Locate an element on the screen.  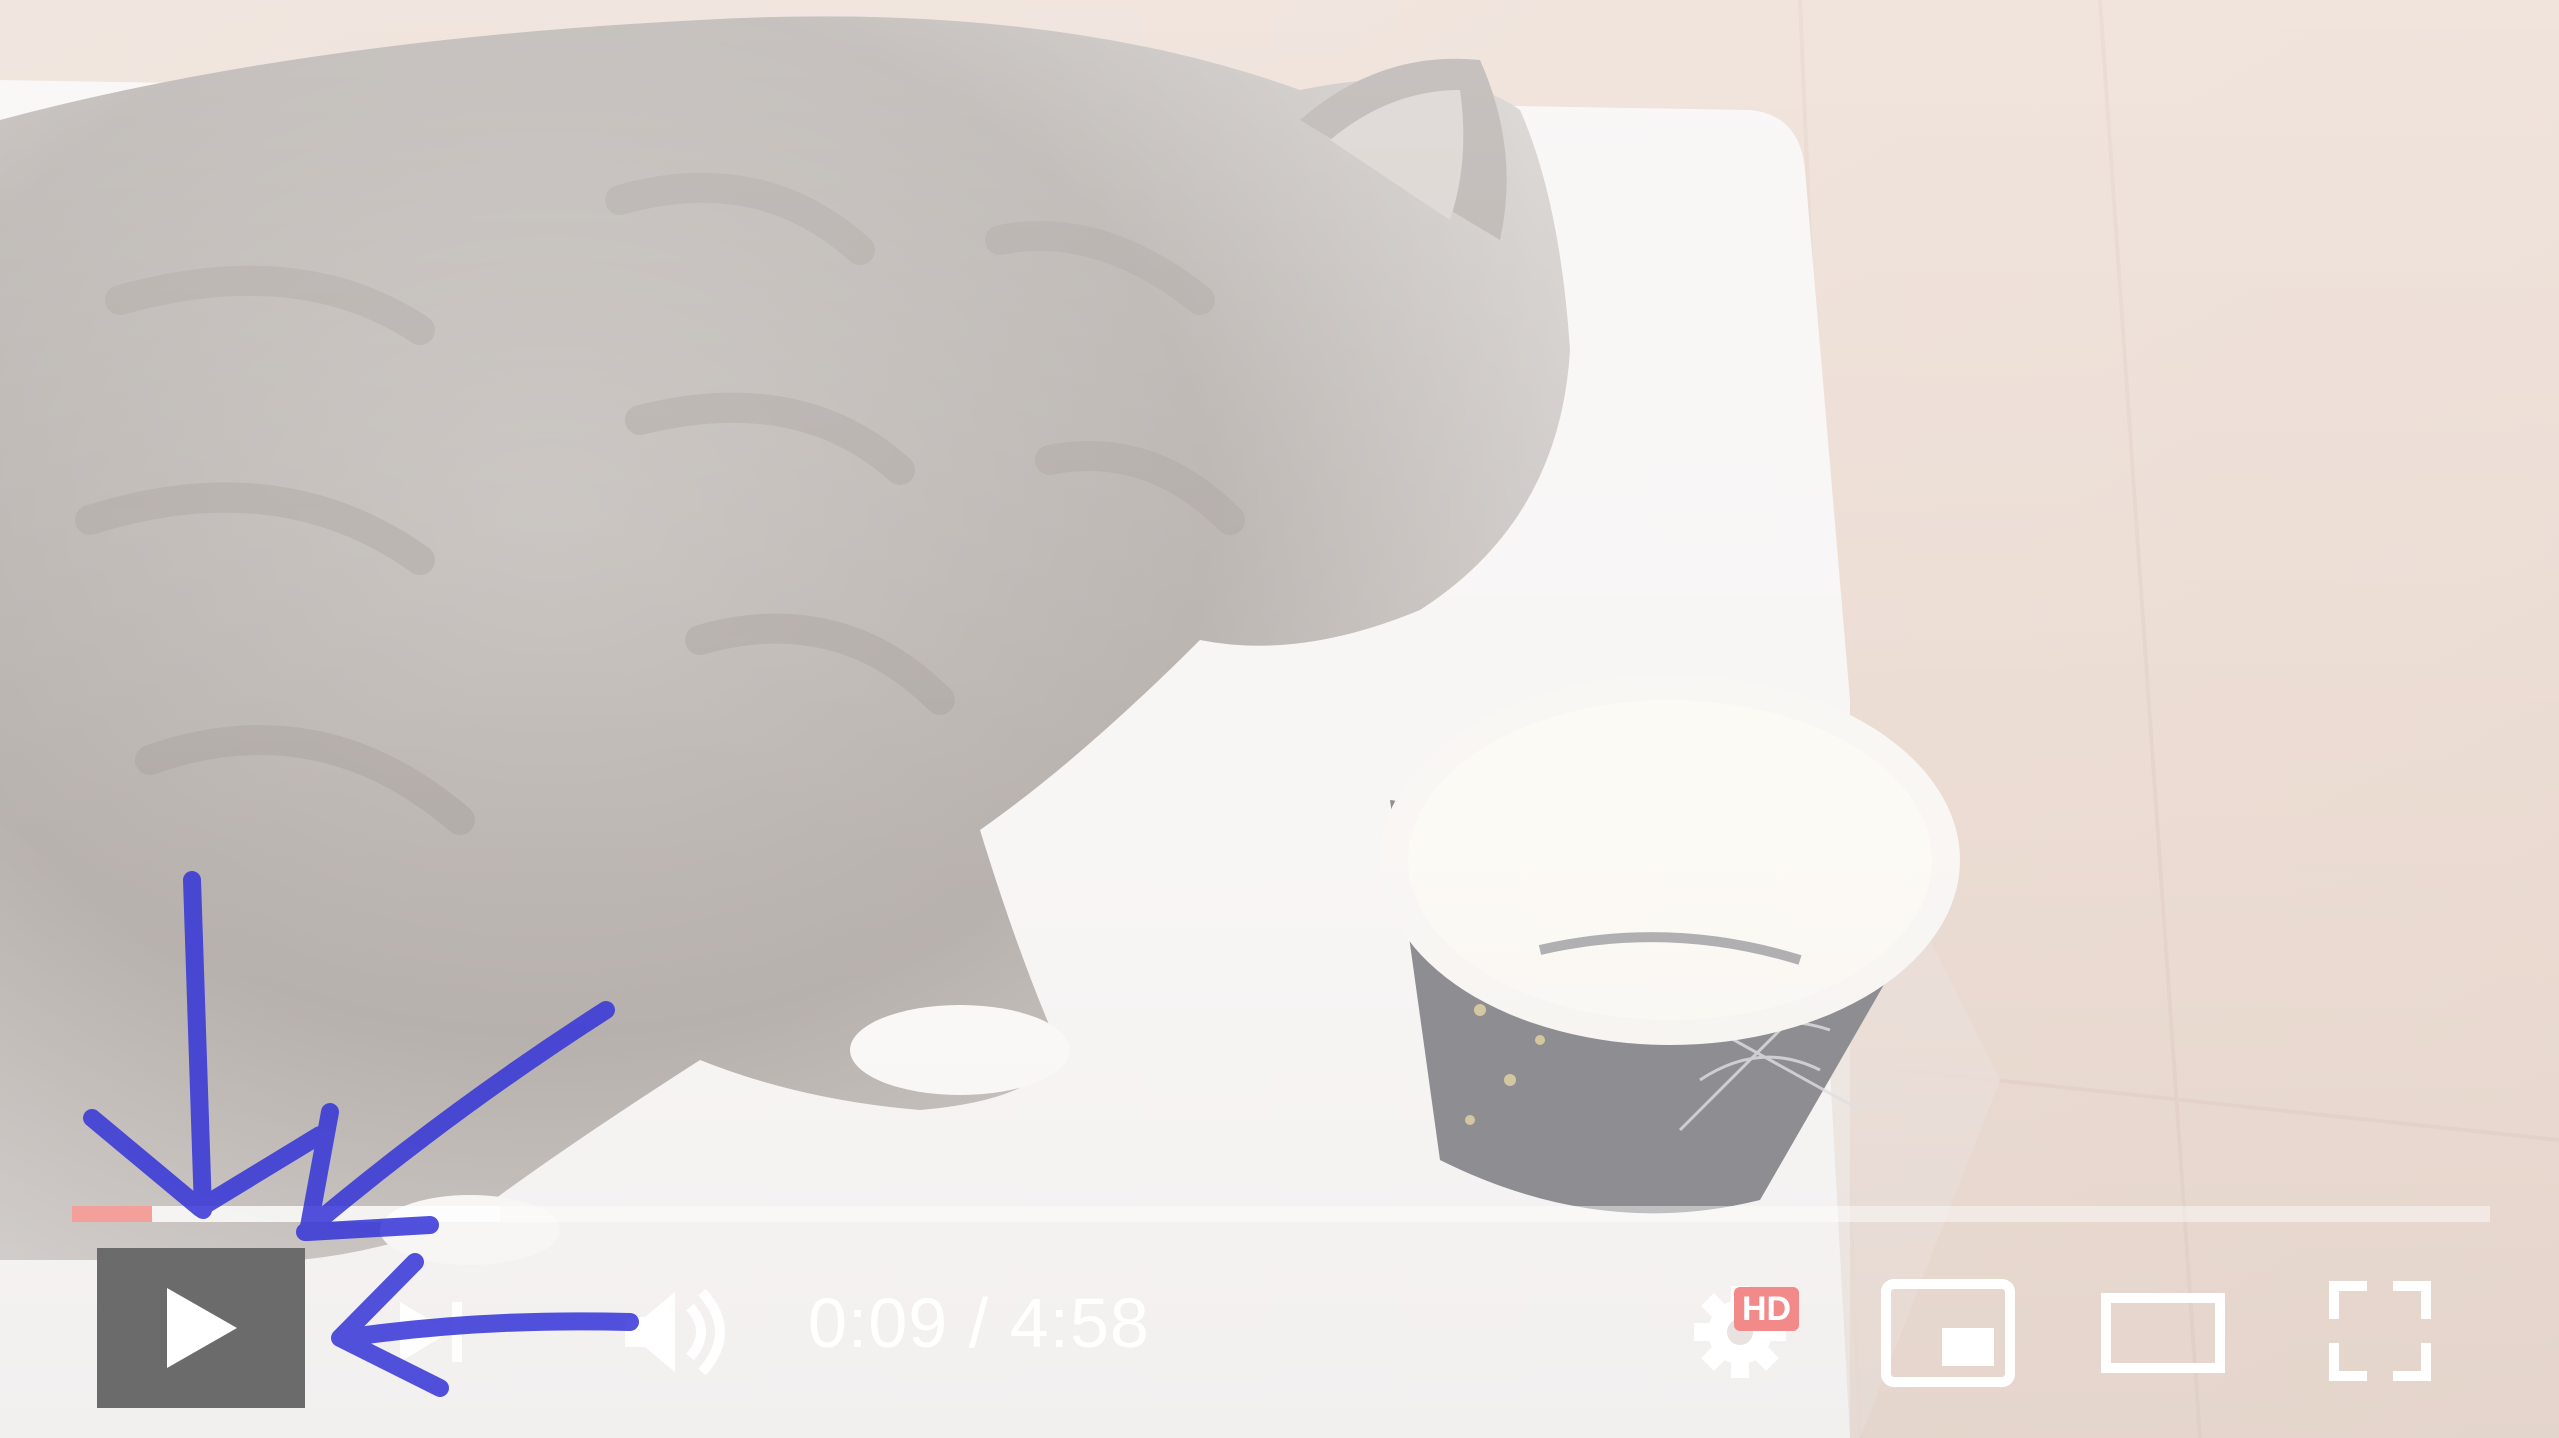
next-icon is located at coordinates (431, 1332).